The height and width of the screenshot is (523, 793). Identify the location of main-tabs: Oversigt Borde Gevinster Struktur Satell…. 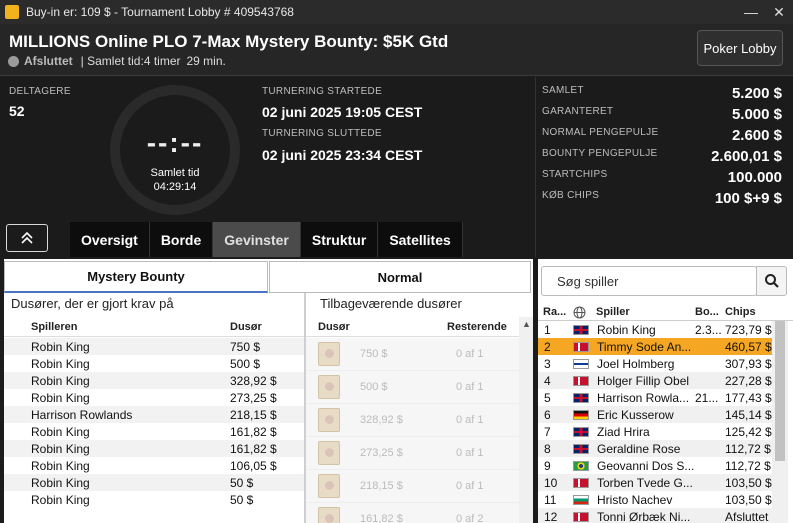
(266, 239).